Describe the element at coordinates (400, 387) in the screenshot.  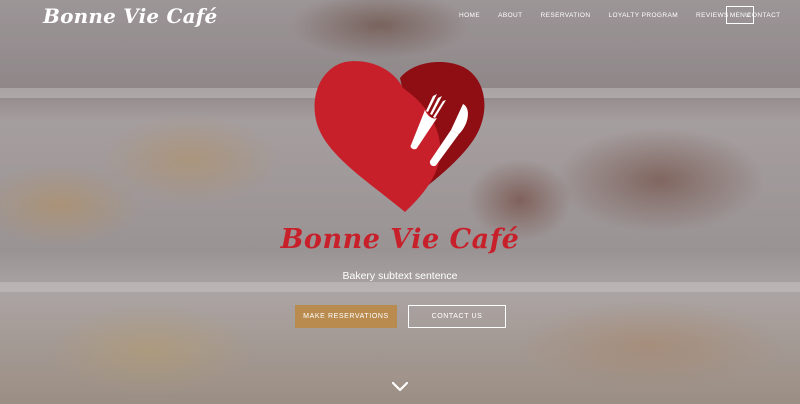
I see `chevron-down-icon` at that location.